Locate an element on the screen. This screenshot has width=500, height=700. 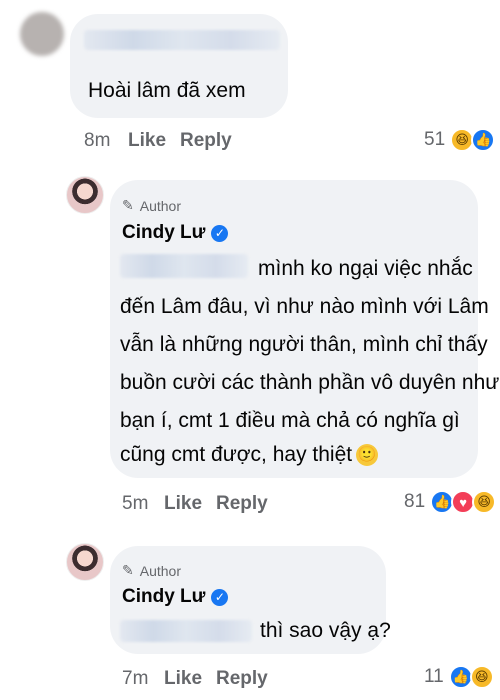
reply-line-6: cũng cmt được, hay thiệt 🙂 is located at coordinates (249, 455).